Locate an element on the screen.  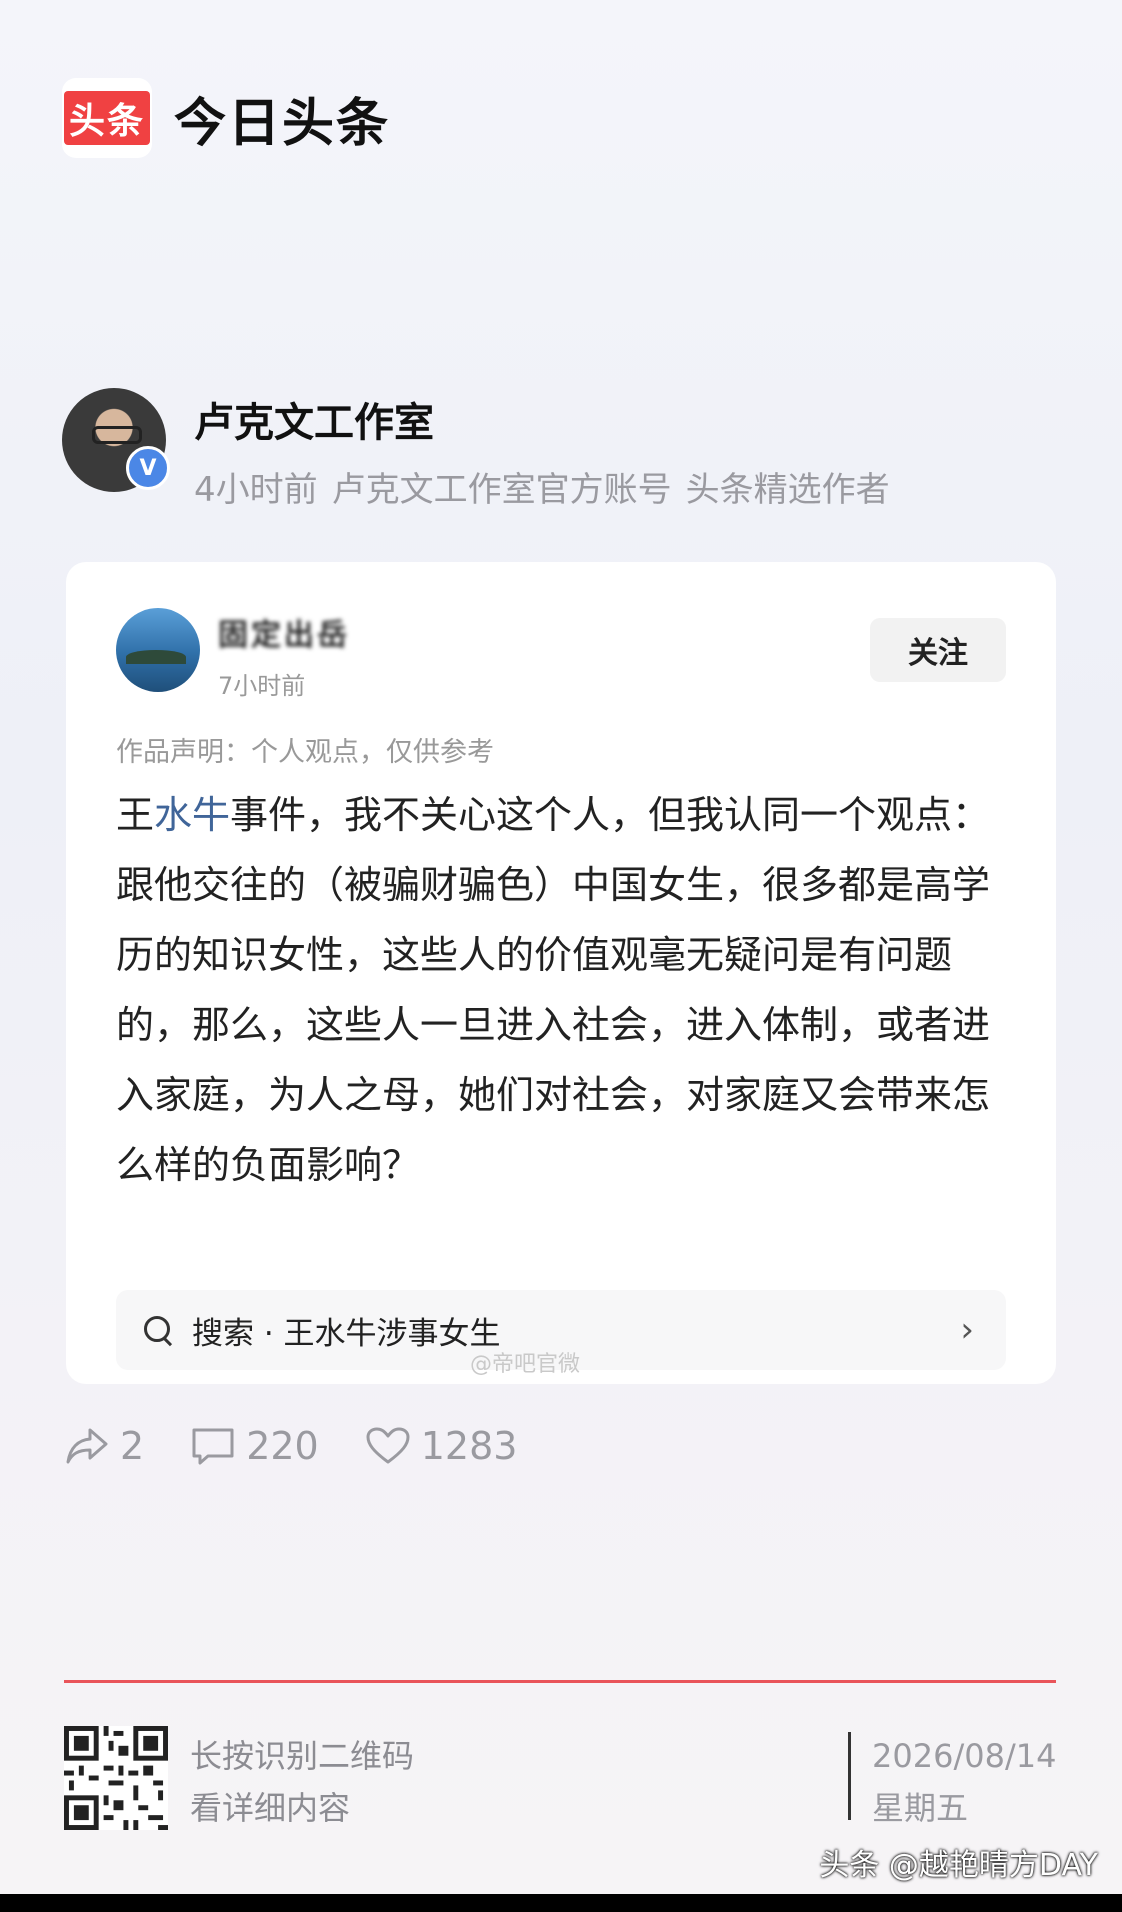
logo-text: 头条 is located at coordinates (107, 118).